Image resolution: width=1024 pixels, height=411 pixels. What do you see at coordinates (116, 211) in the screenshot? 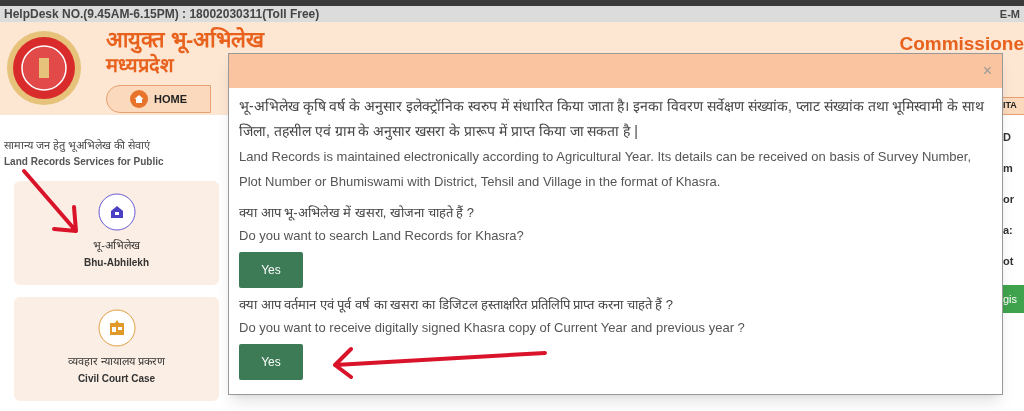
I see `house-icon` at bounding box center [116, 211].